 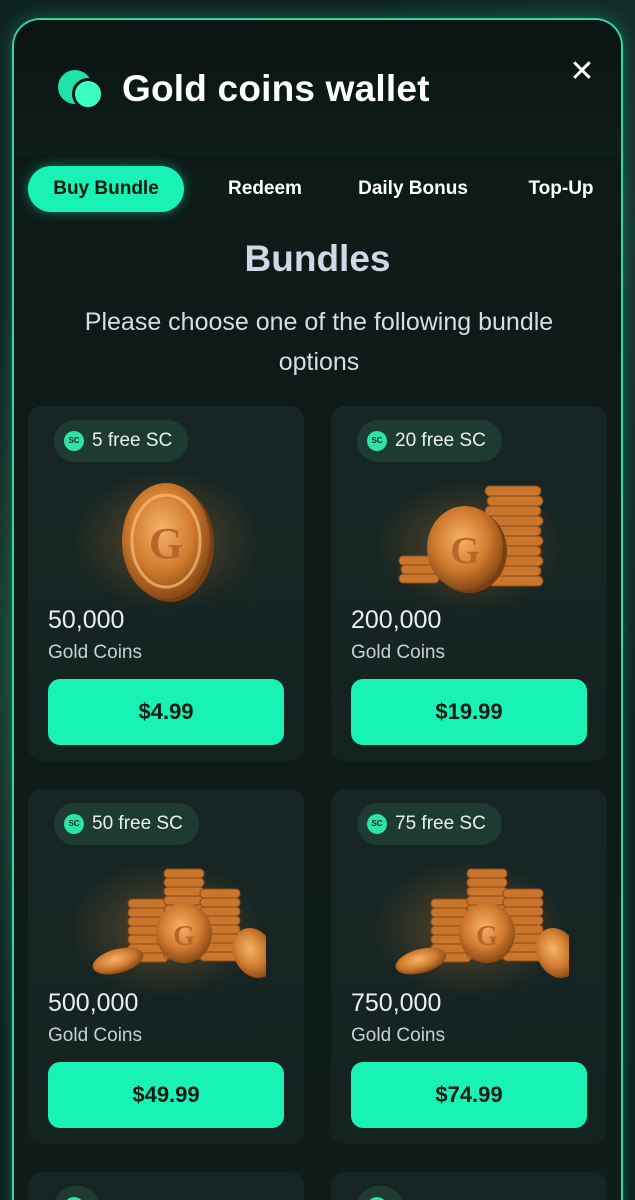 I want to click on buy-button: $49.99, so click(x=166, y=1095).